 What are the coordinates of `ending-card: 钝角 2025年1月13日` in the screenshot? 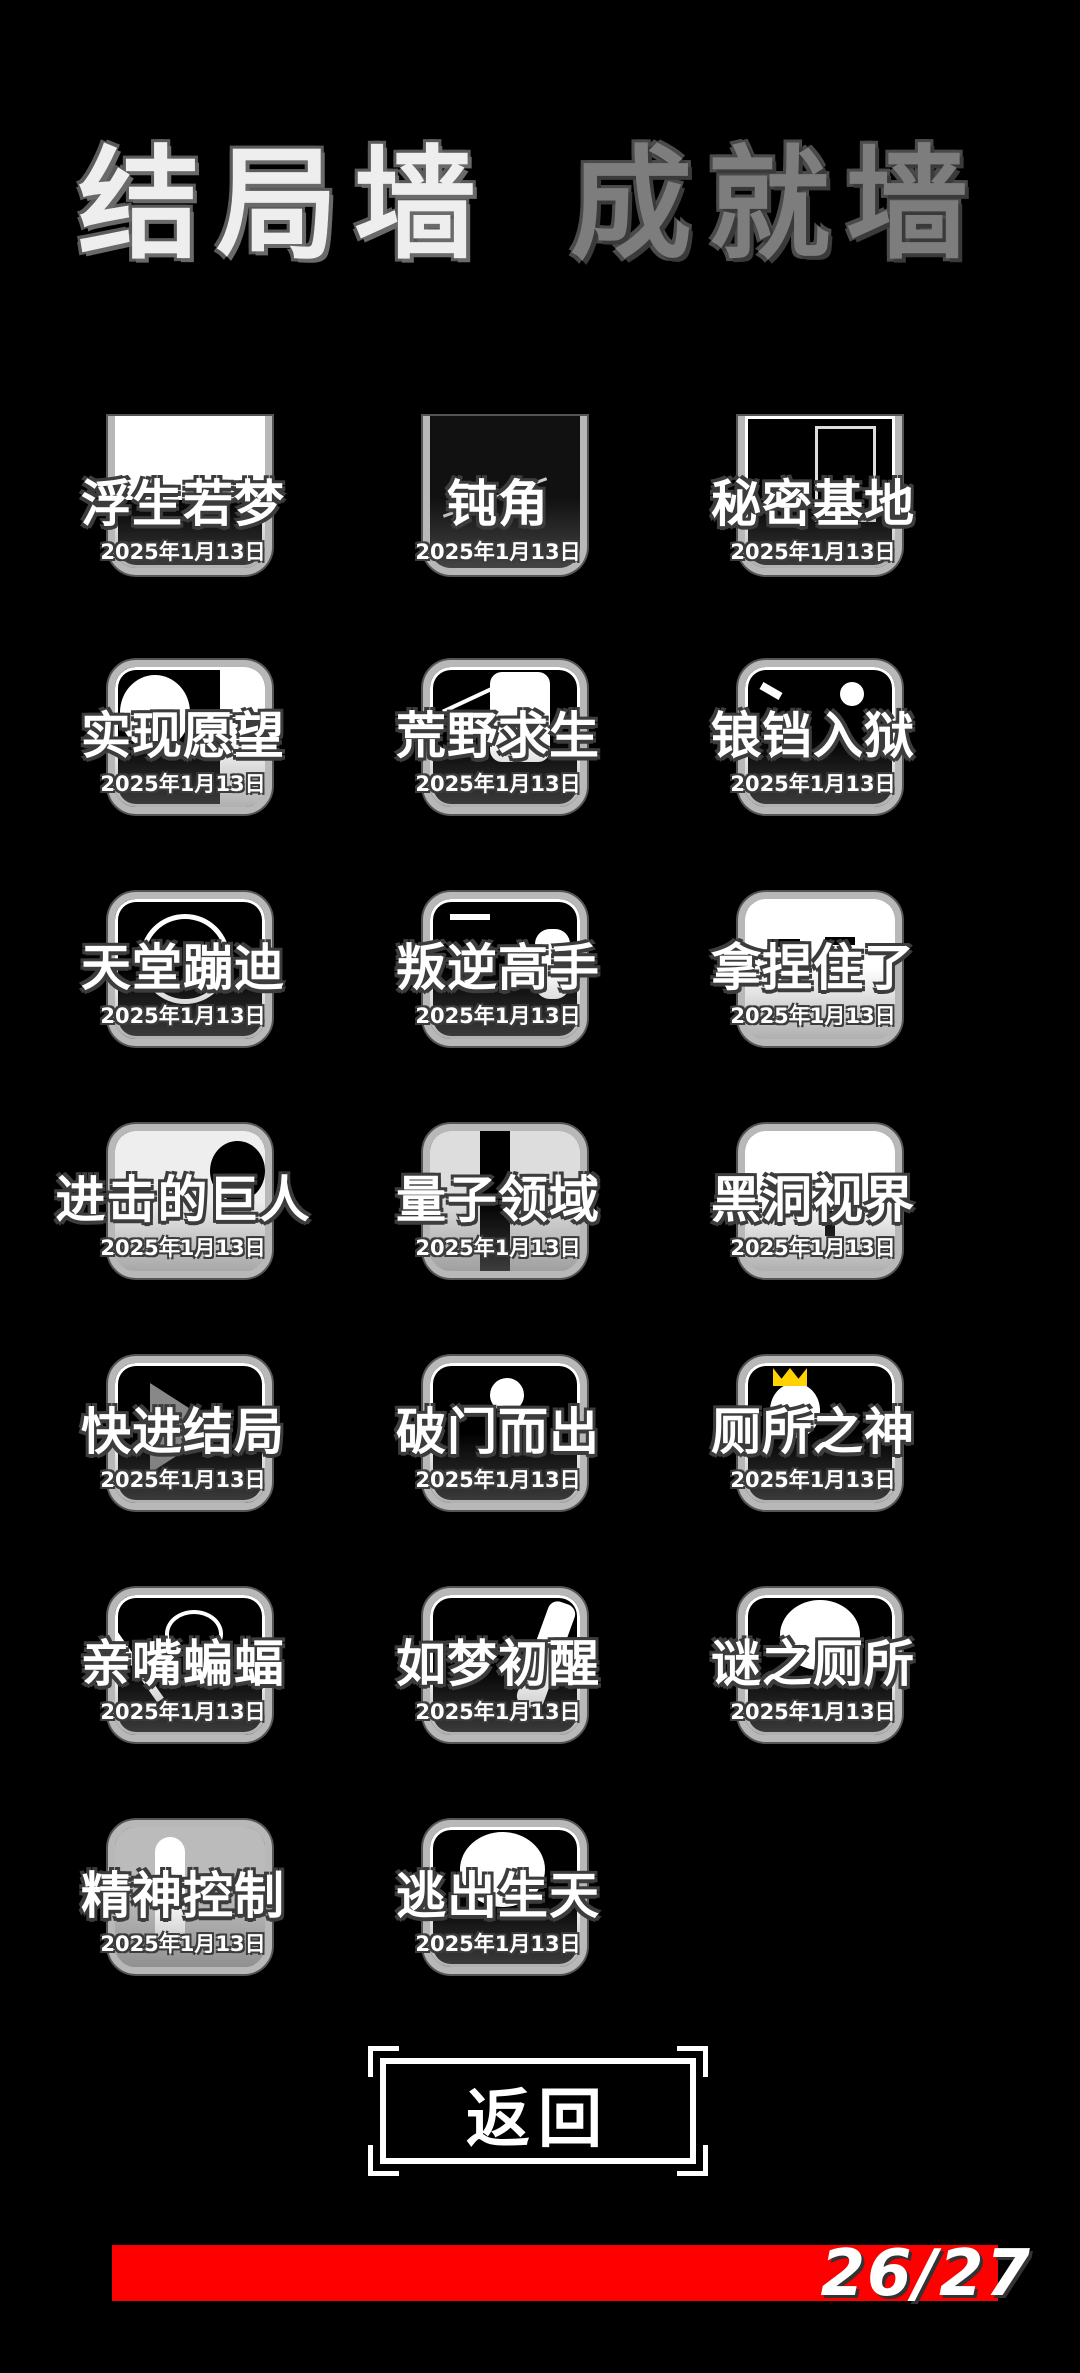 It's located at (498, 522).